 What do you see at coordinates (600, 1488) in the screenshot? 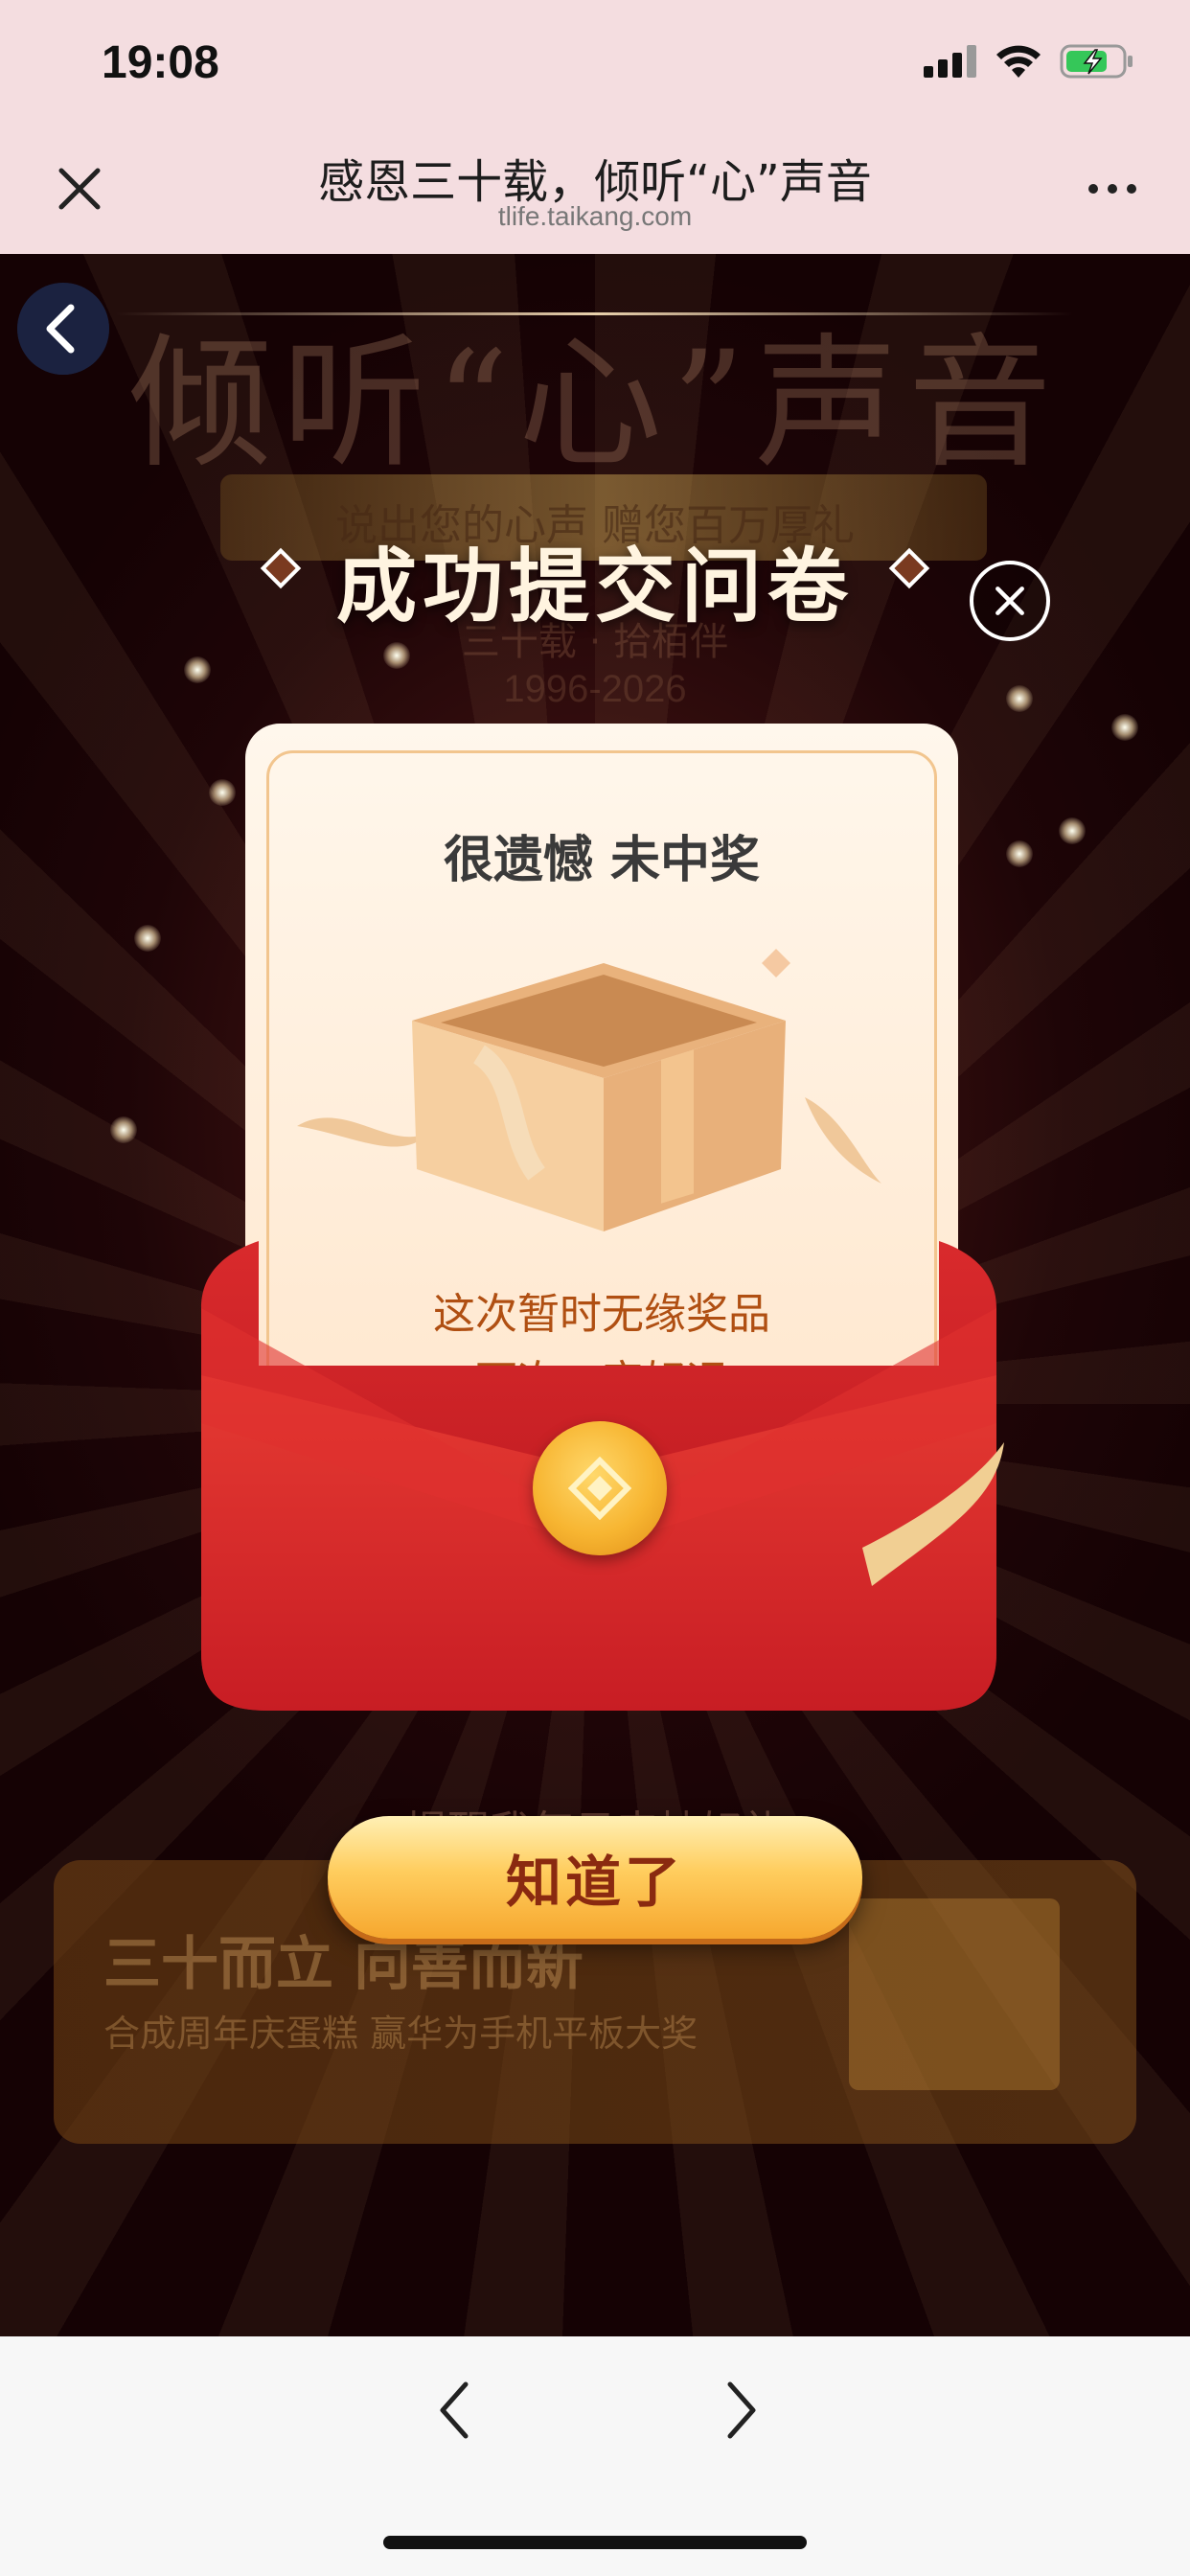
I see `logo-mark-icon` at bounding box center [600, 1488].